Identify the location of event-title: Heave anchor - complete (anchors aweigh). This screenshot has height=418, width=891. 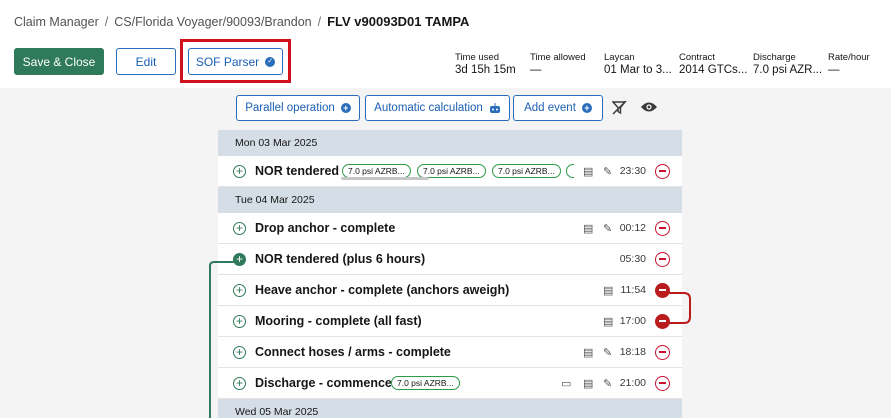
(382, 290).